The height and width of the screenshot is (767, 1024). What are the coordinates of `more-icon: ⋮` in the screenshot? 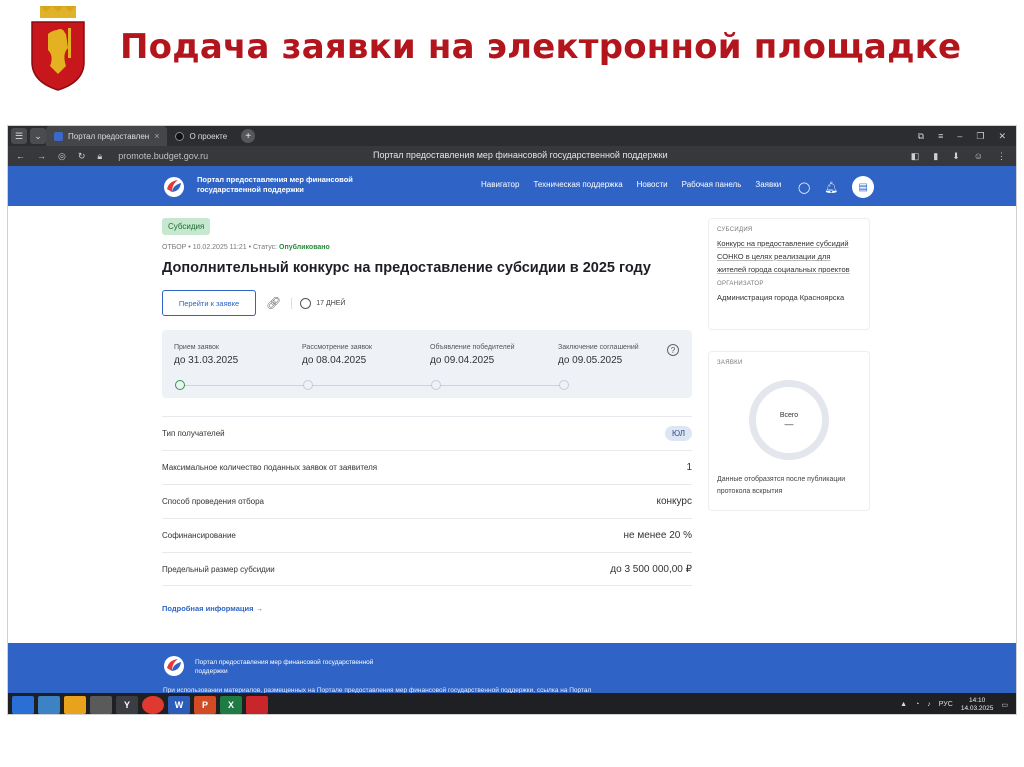 It's located at (1001, 156).